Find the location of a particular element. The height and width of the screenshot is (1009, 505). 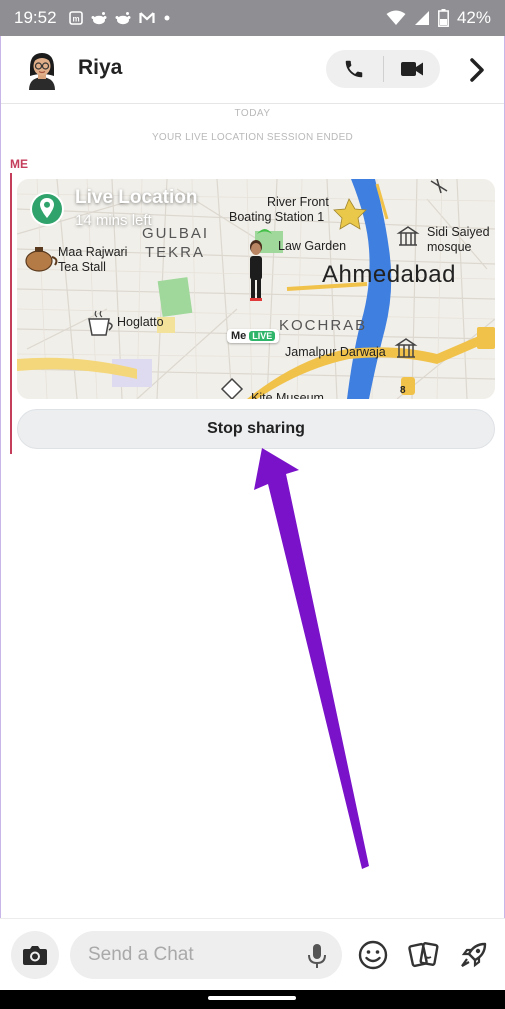

stop-sharing-button: Stop sharing is located at coordinates (256, 429).